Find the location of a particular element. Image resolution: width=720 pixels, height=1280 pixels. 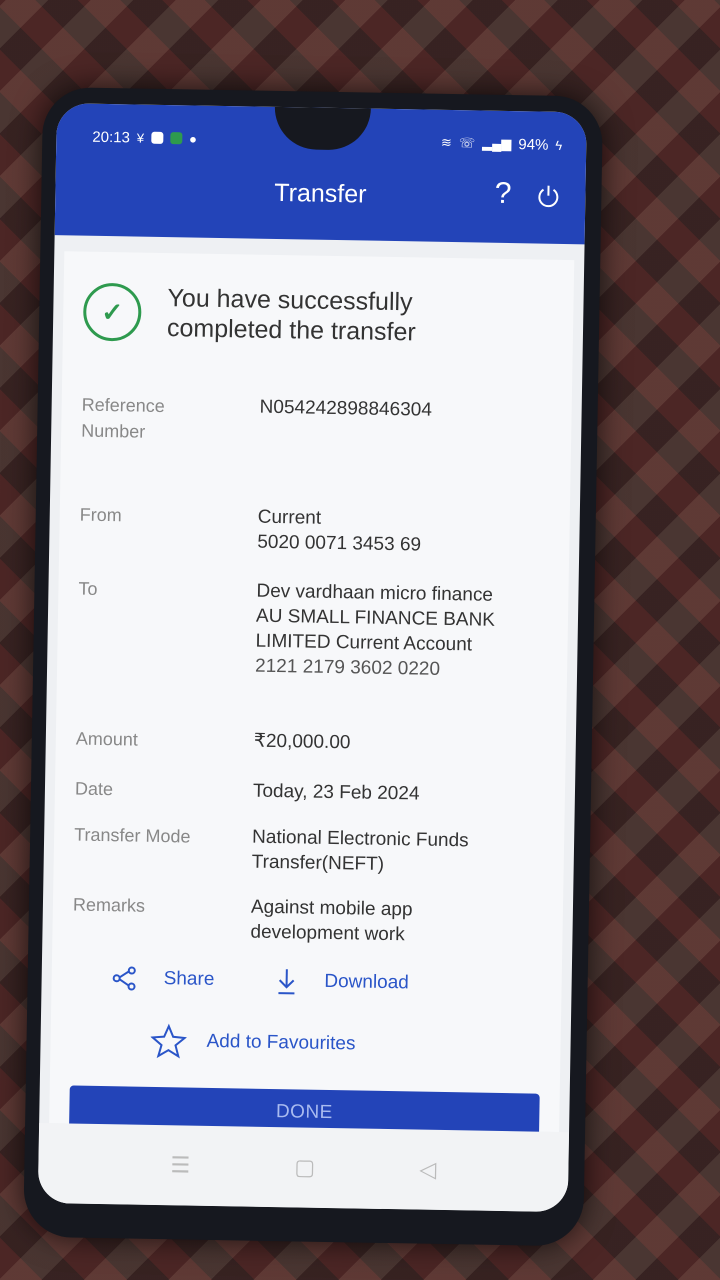

remarks-value: Against mobile app development work is located at coordinates (331, 921).